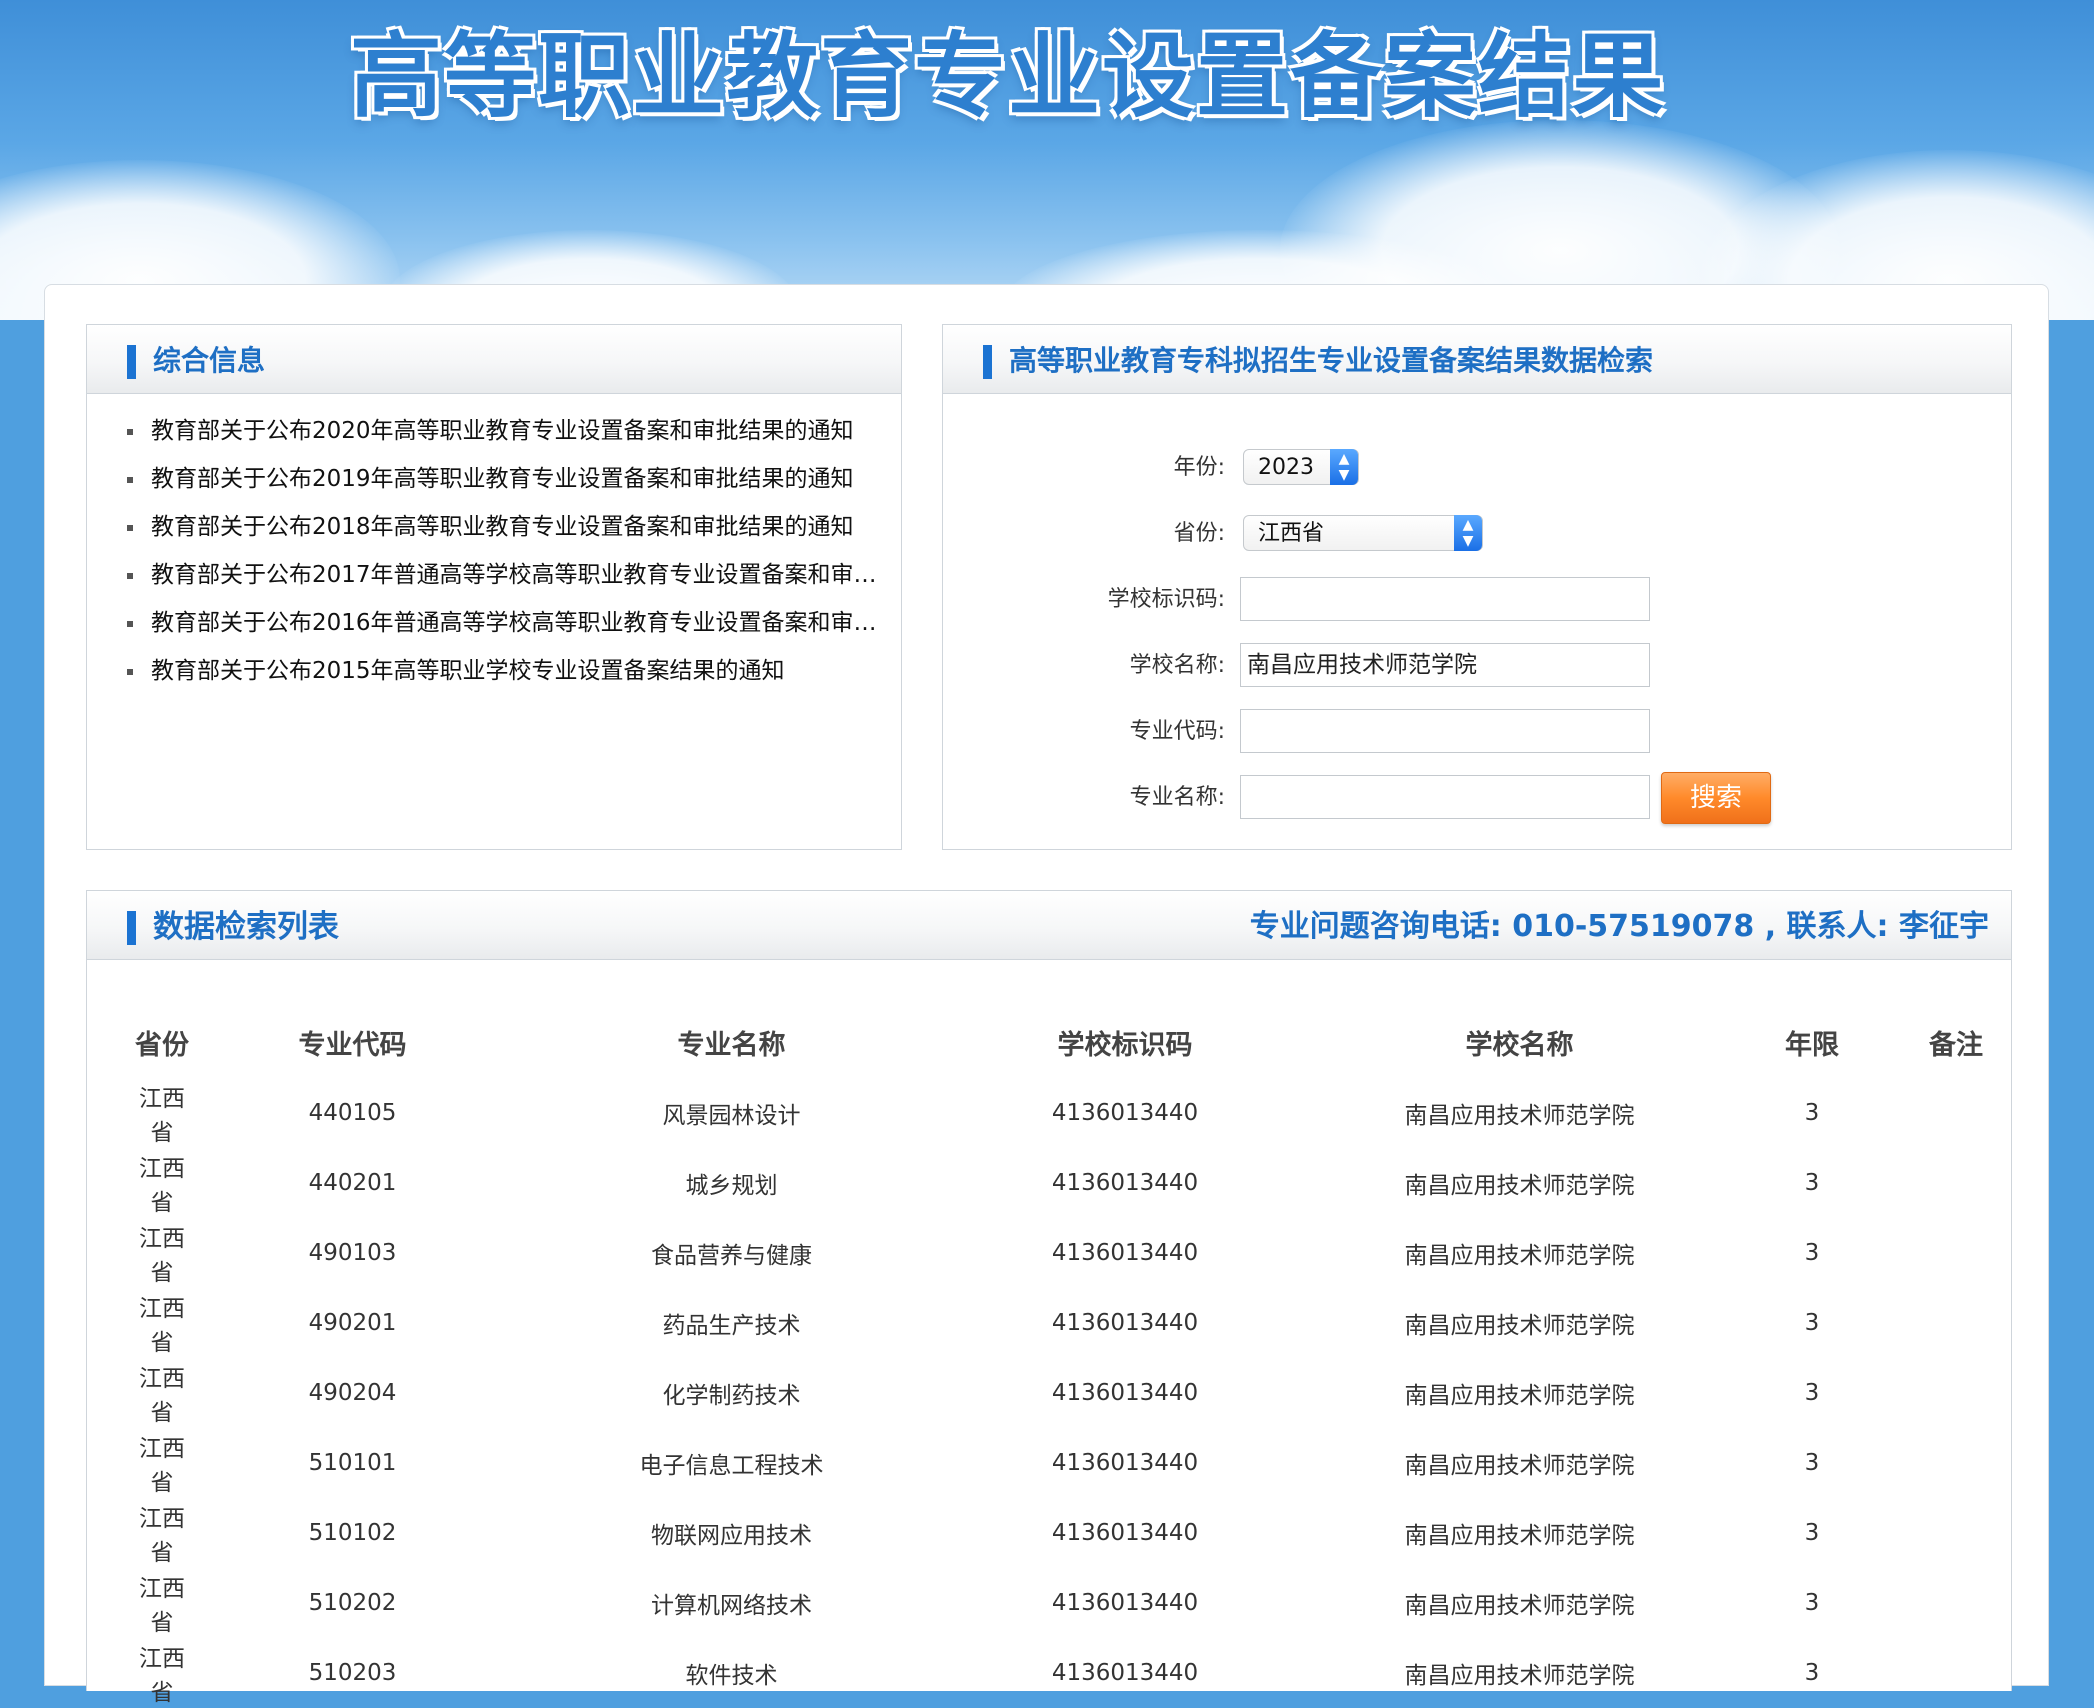 This screenshot has width=2094, height=1708. I want to click on results-panel-header: 数据检索列表 专业问题咨询电话: 010-57519078 , 联系人: 李征宇, so click(1049, 925).